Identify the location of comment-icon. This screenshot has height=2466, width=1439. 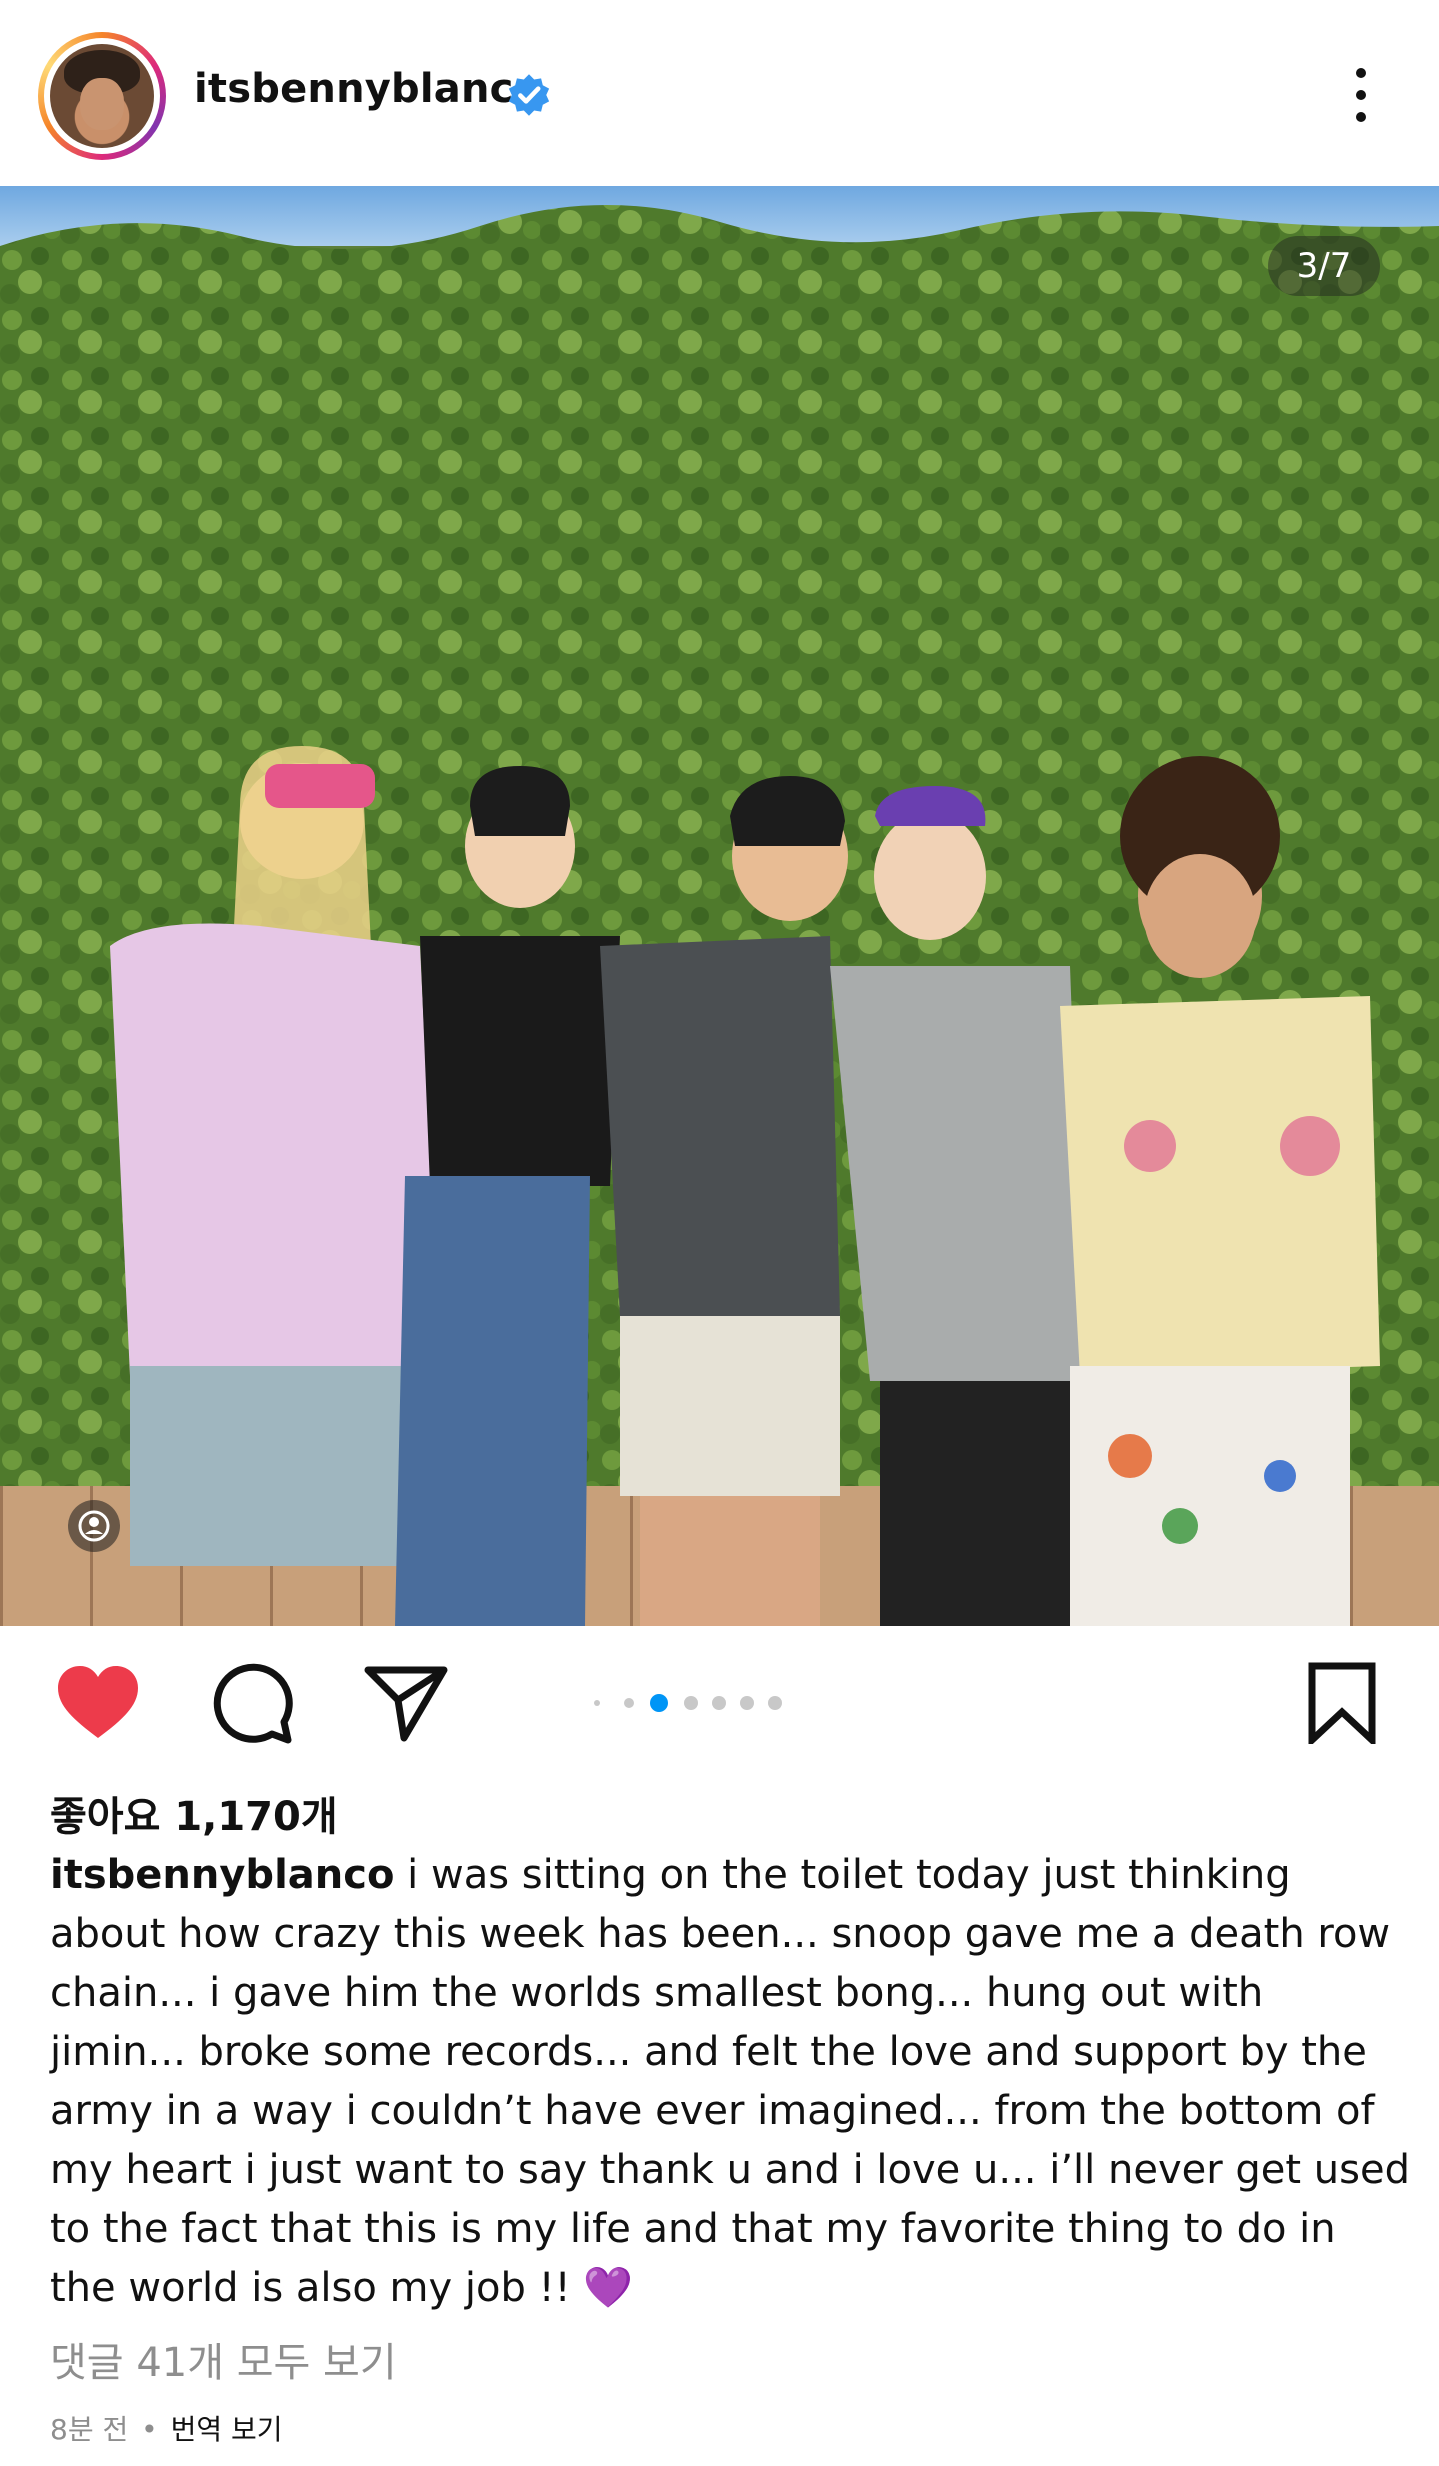
(252, 1704).